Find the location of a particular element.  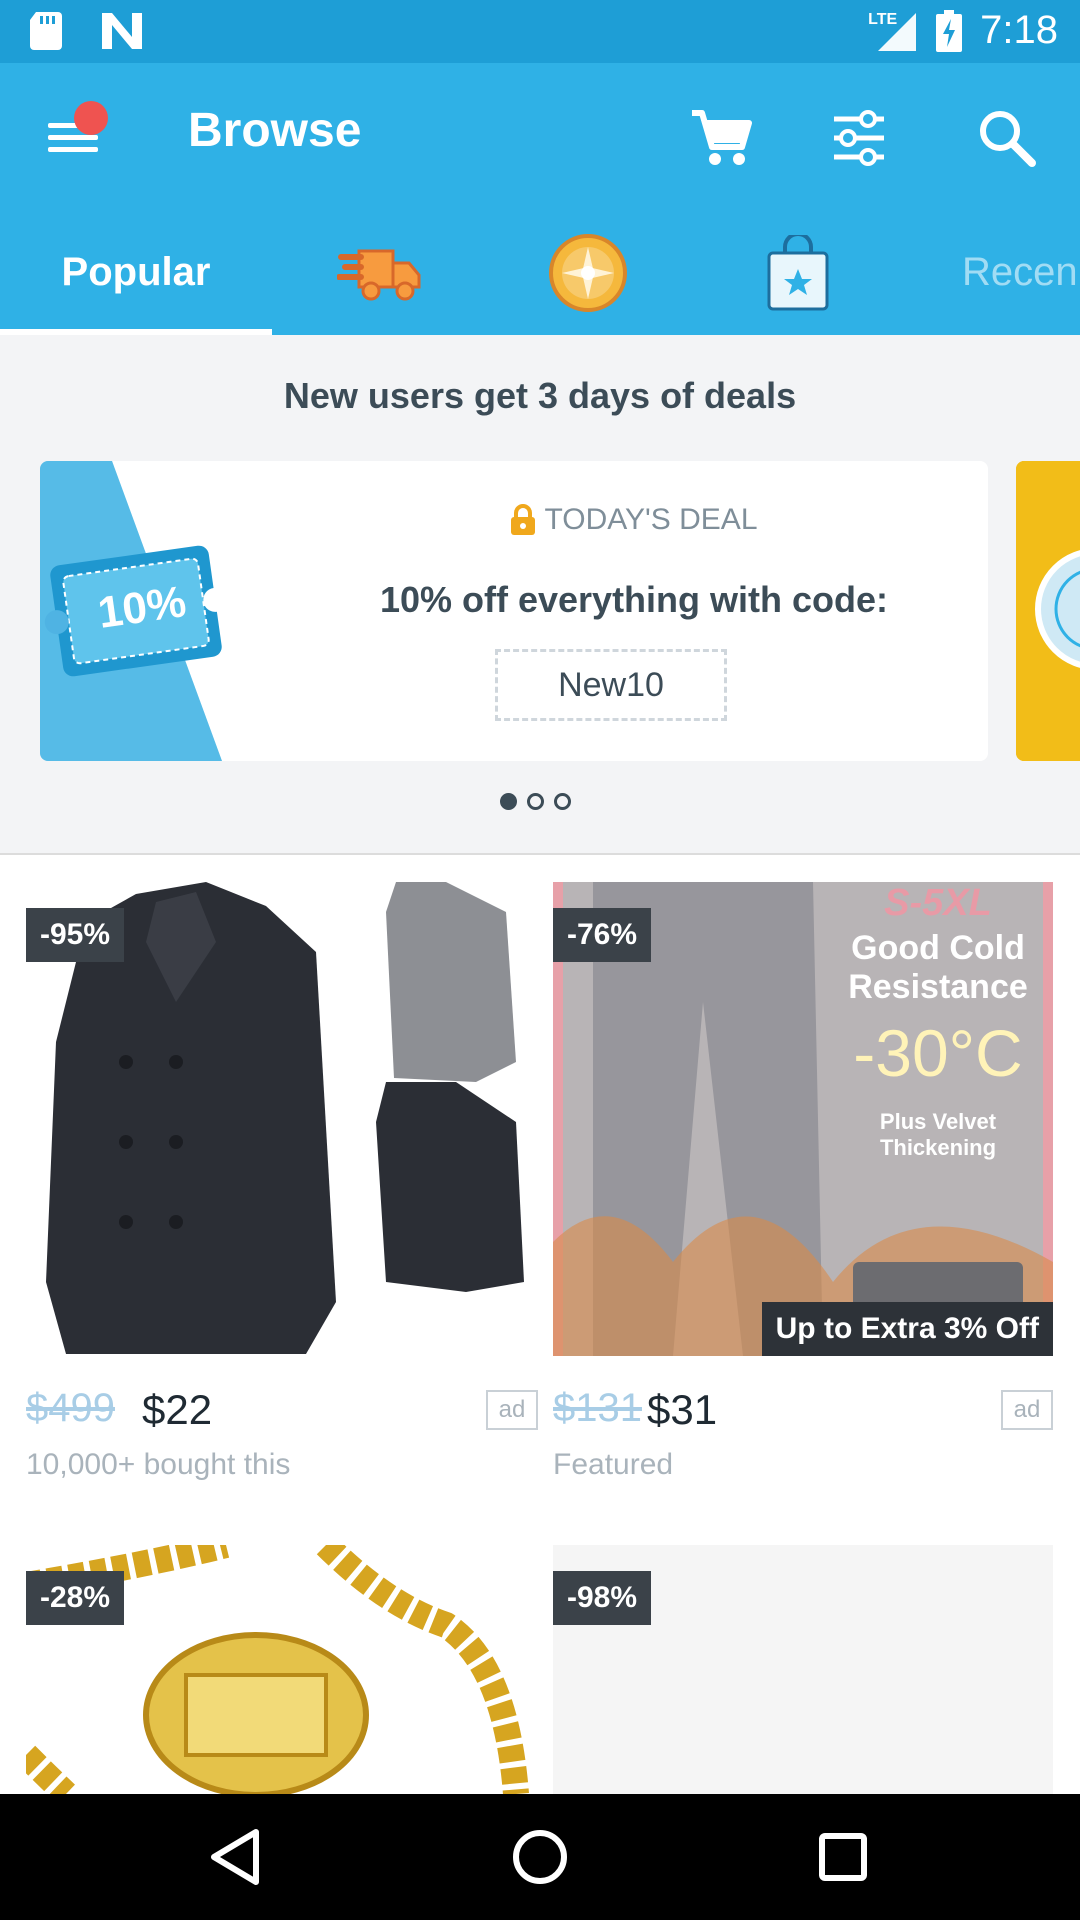

tab-recent-label: Recen is located at coordinates (1020, 272).